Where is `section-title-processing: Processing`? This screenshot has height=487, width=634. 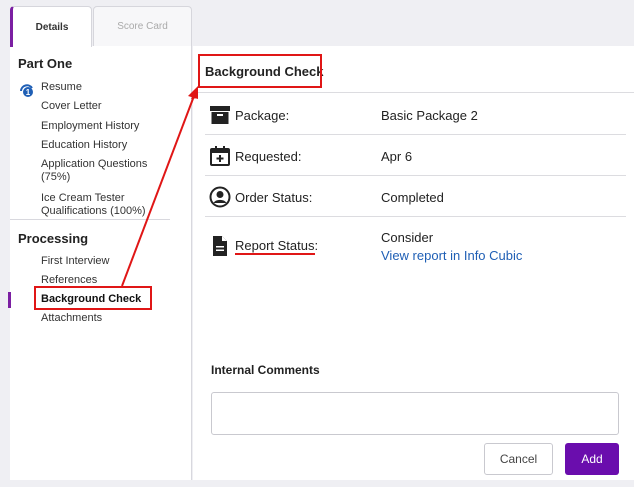 section-title-processing: Processing is located at coordinates (53, 238).